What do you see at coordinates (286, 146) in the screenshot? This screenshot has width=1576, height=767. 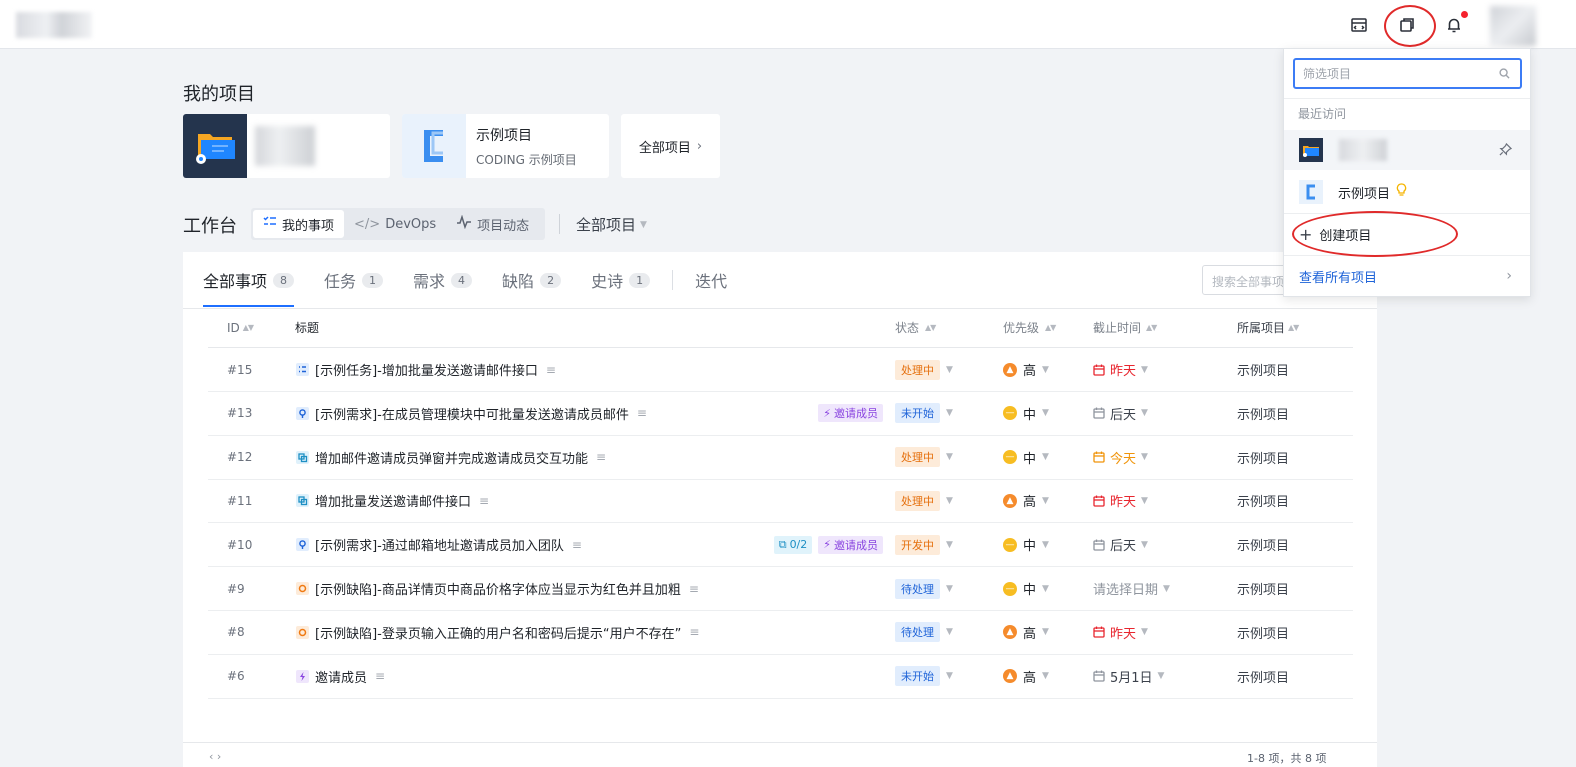 I see `project-card-private` at bounding box center [286, 146].